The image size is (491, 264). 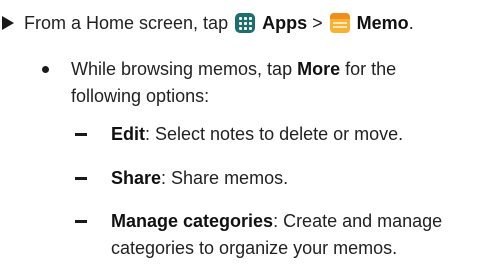 I want to click on bullet-line-2: following options:, so click(x=140, y=96).